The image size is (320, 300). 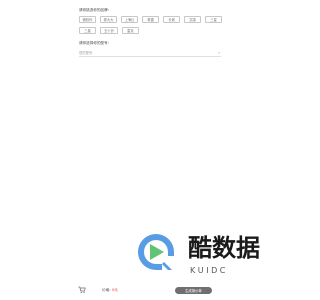 What do you see at coordinates (208, 270) in the screenshot?
I see `watermark-subtext: K U I D C` at bounding box center [208, 270].